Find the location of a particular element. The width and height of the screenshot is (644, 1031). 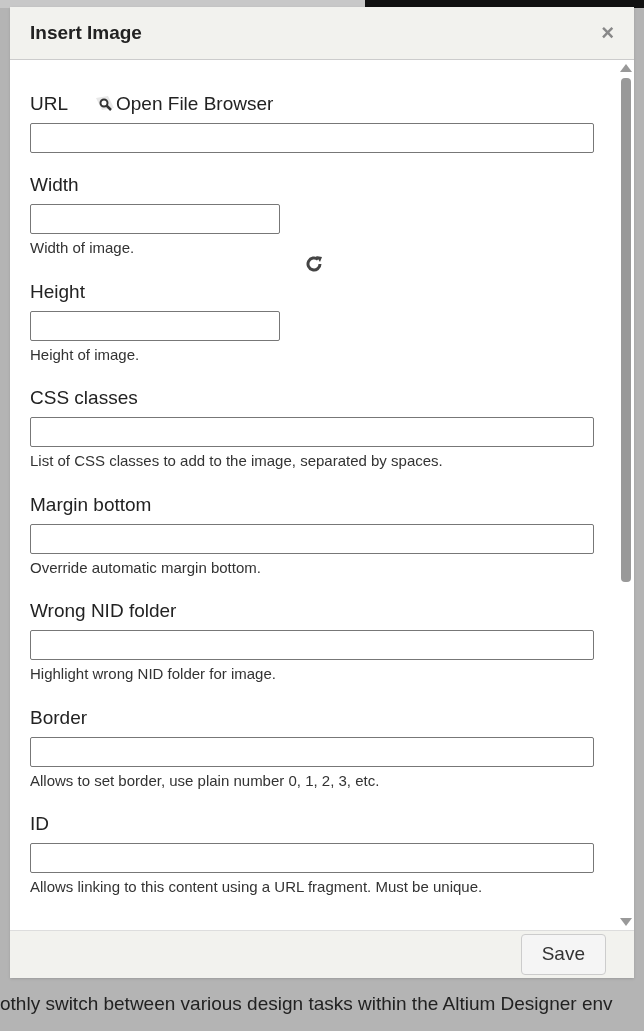

field-label: ID is located at coordinates (39, 824).